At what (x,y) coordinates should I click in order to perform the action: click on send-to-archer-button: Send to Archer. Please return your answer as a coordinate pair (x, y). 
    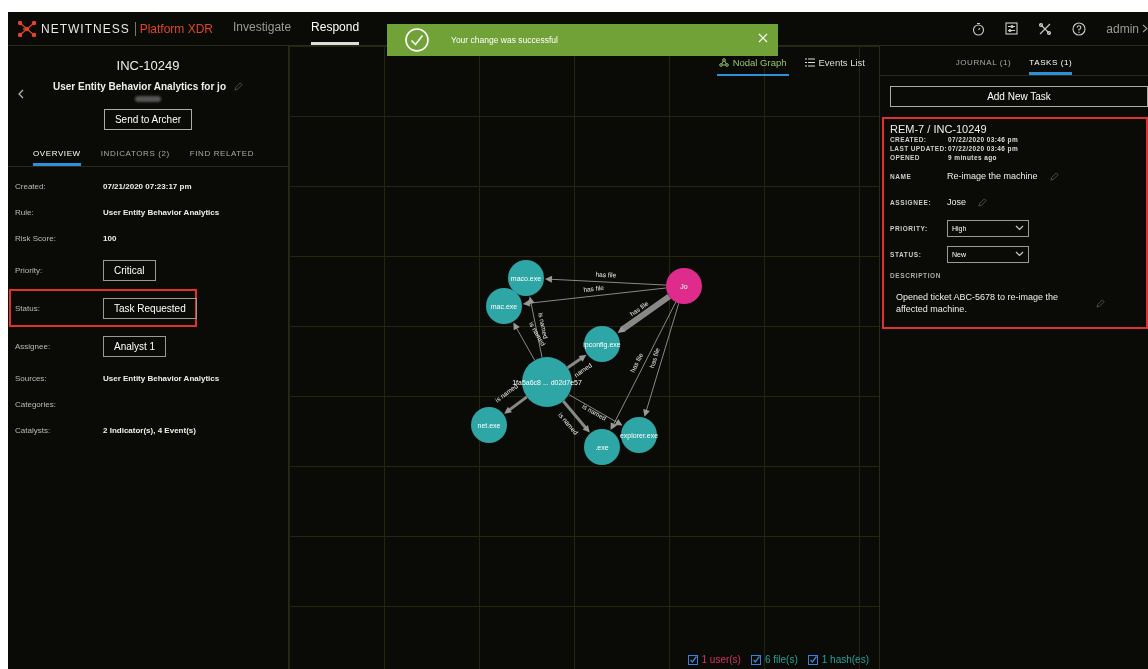
    Looking at the image, I should click on (148, 119).